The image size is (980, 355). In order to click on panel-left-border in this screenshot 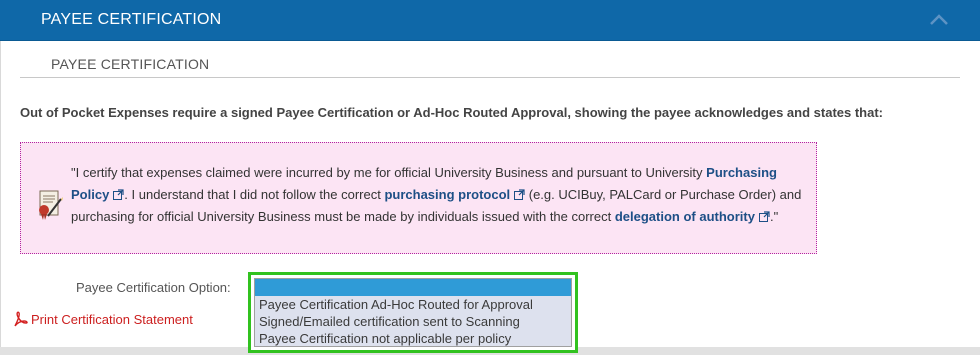, I will do `click(0, 198)`.